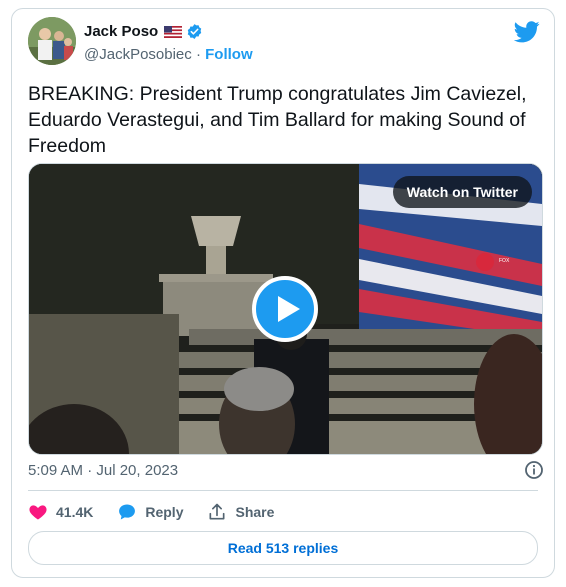 The width and height of the screenshot is (566, 587). I want to click on share-button: Share, so click(240, 512).